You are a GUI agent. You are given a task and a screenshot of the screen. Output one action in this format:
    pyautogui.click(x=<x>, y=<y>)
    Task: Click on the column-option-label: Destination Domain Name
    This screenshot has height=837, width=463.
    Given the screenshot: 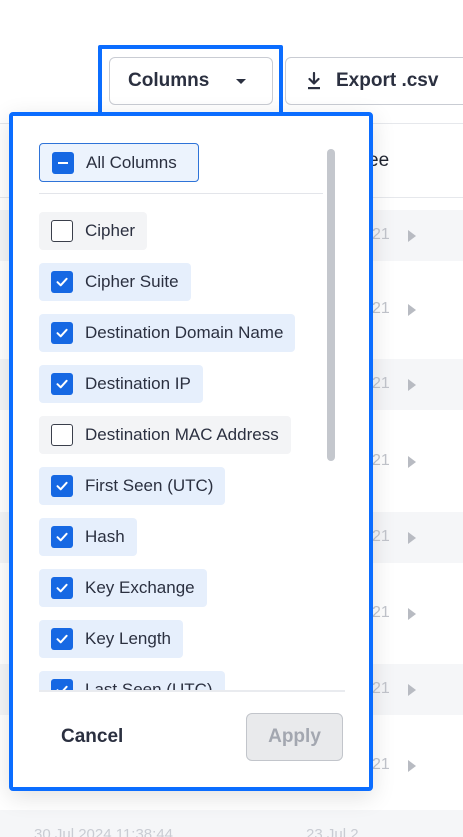 What is the action you would take?
    pyautogui.click(x=184, y=332)
    